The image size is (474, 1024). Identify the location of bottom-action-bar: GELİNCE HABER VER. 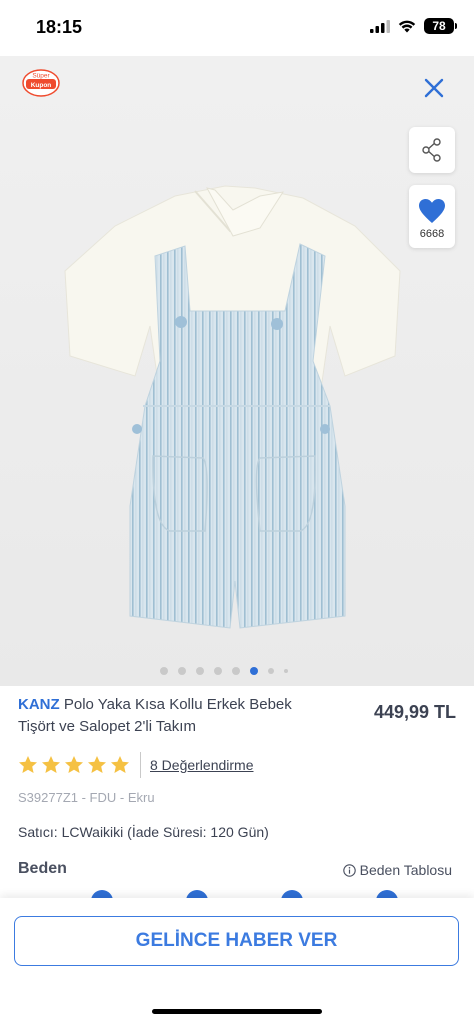
(237, 961).